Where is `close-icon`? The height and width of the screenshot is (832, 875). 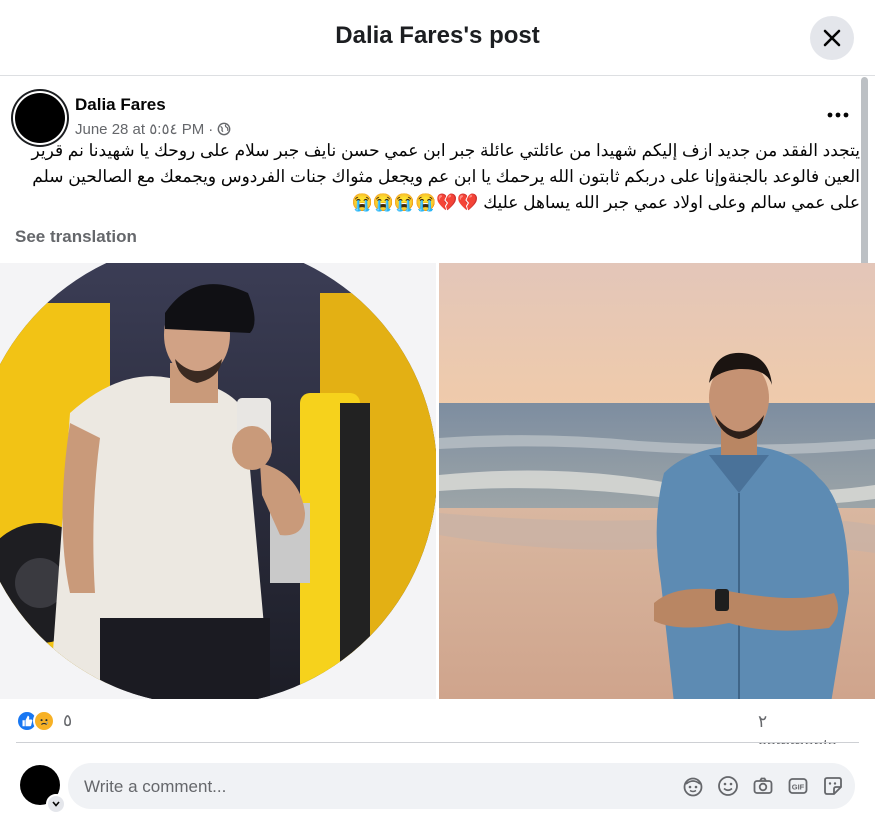 close-icon is located at coordinates (832, 38).